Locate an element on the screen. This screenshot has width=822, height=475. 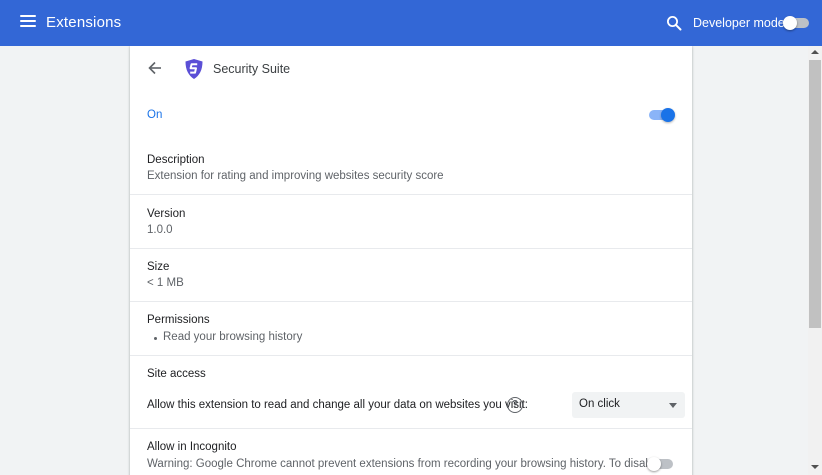
page-title: Extensions is located at coordinates (84, 22).